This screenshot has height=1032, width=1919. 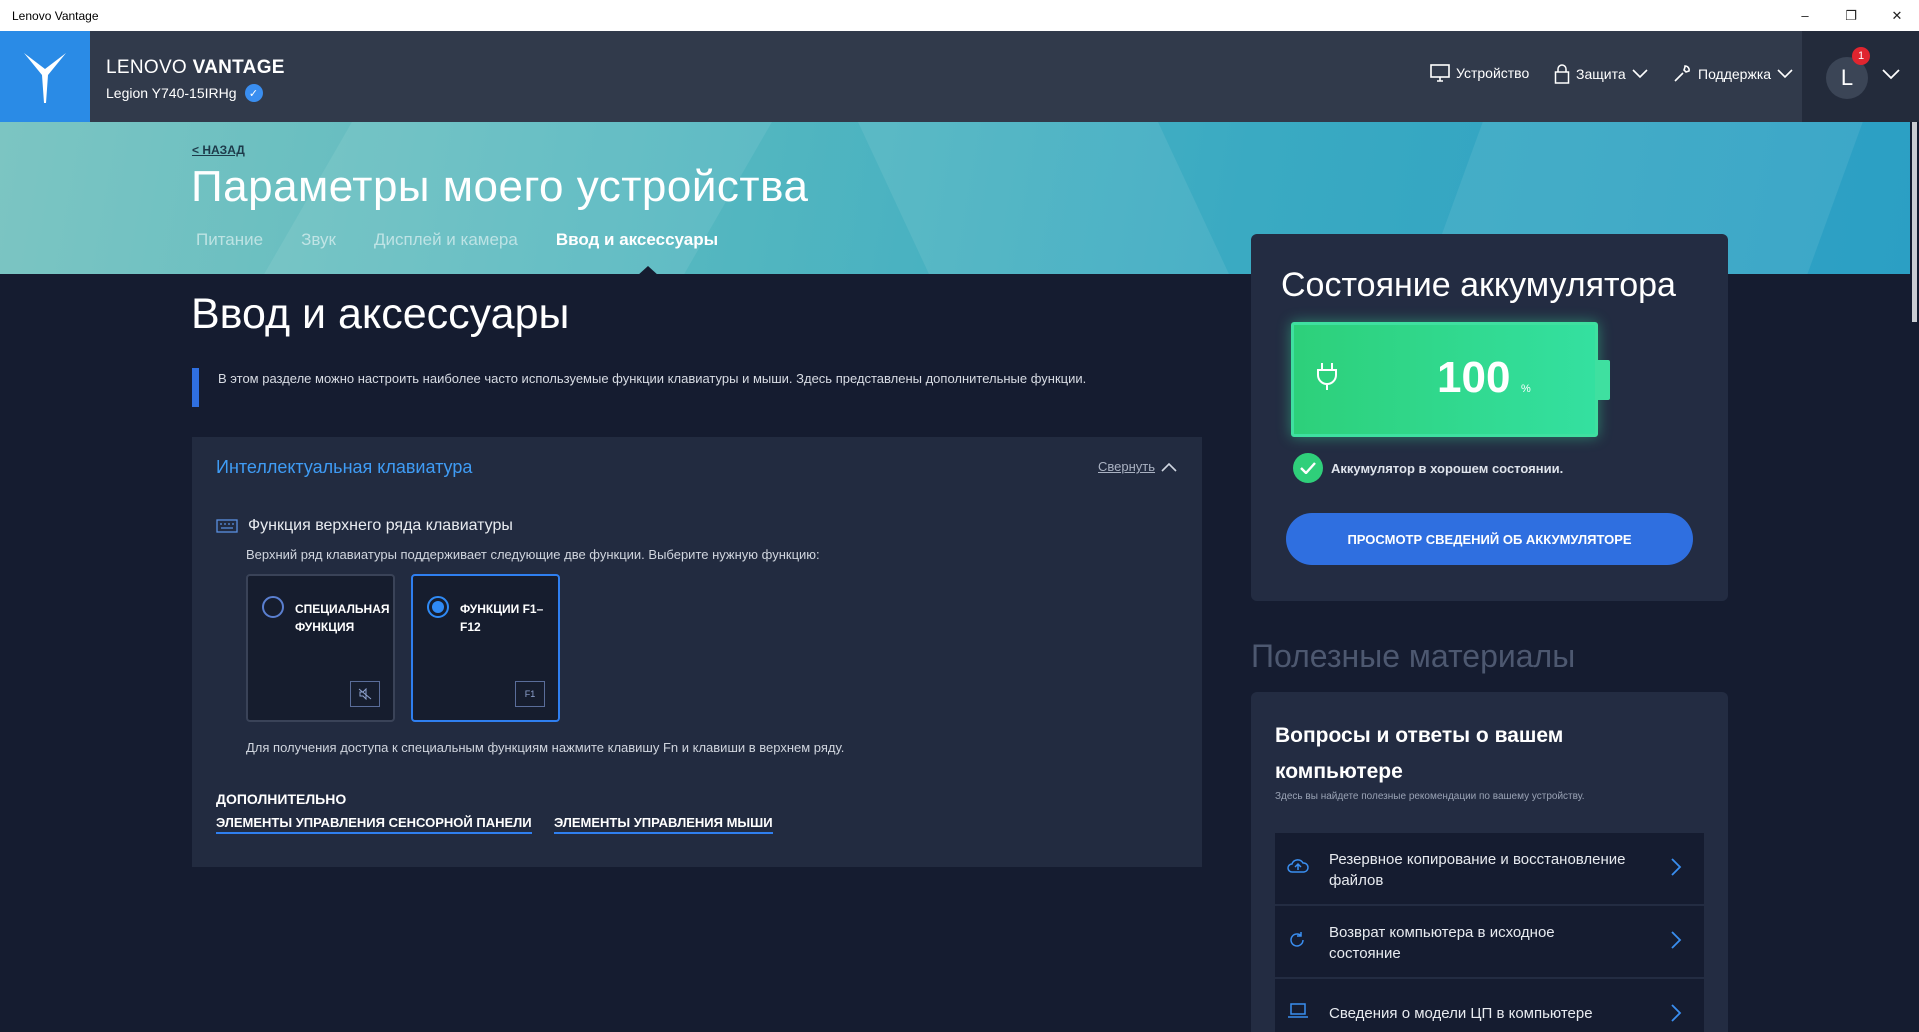 I want to click on vantage-logo-icon, so click(x=45, y=77).